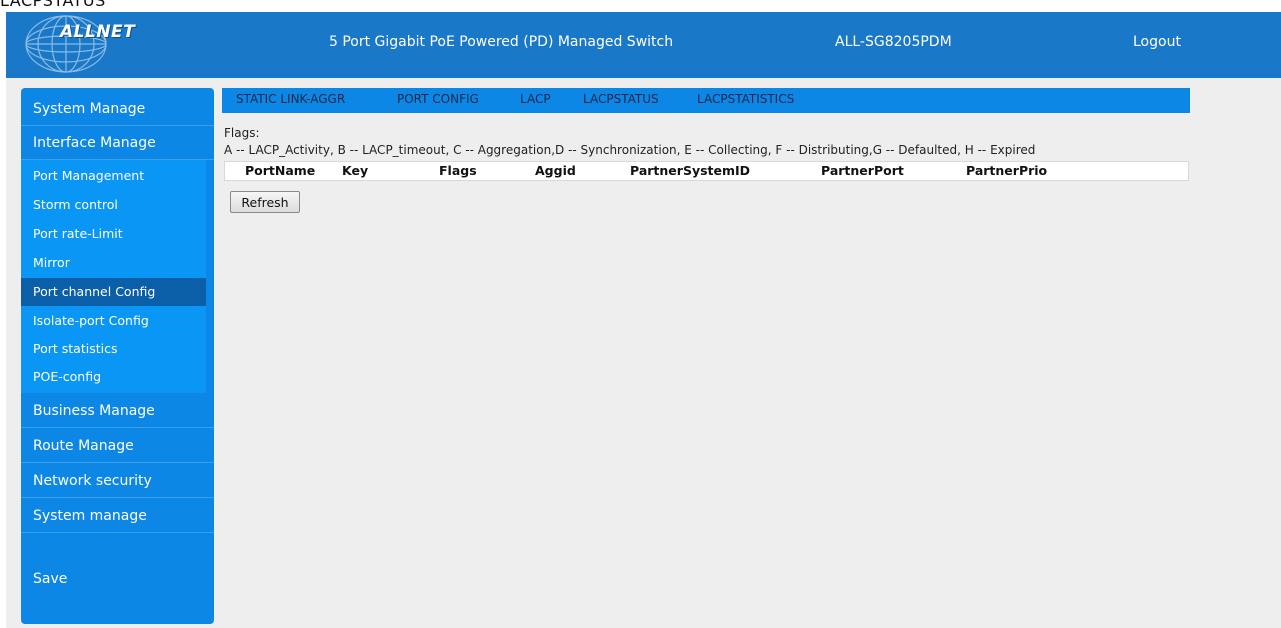  What do you see at coordinates (555, 170) in the screenshot?
I see `column-header-aggid: Aggid` at bounding box center [555, 170].